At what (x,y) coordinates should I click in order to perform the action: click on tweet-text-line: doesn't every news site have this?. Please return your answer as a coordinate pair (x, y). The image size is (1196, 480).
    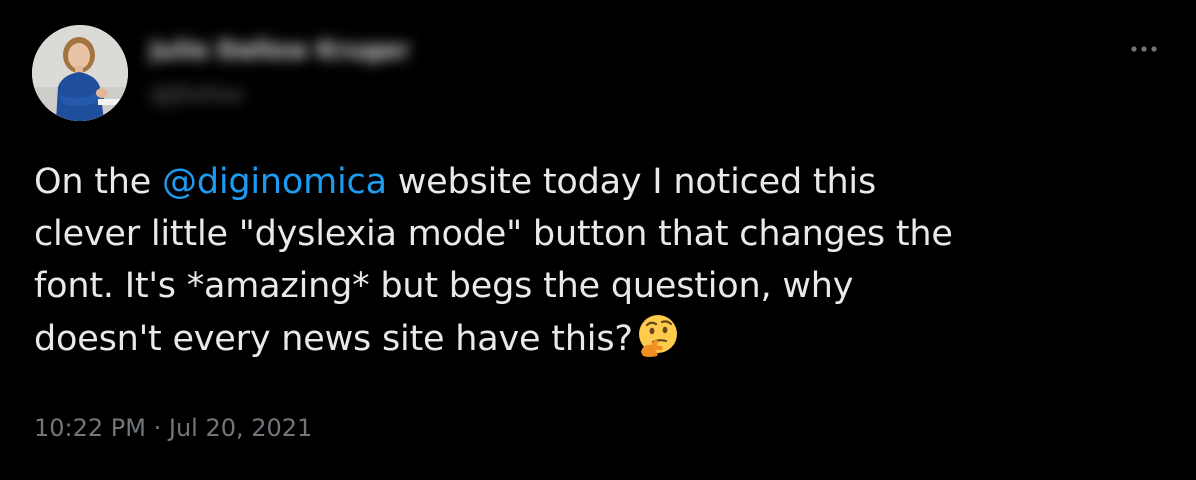
    Looking at the image, I should click on (594, 338).